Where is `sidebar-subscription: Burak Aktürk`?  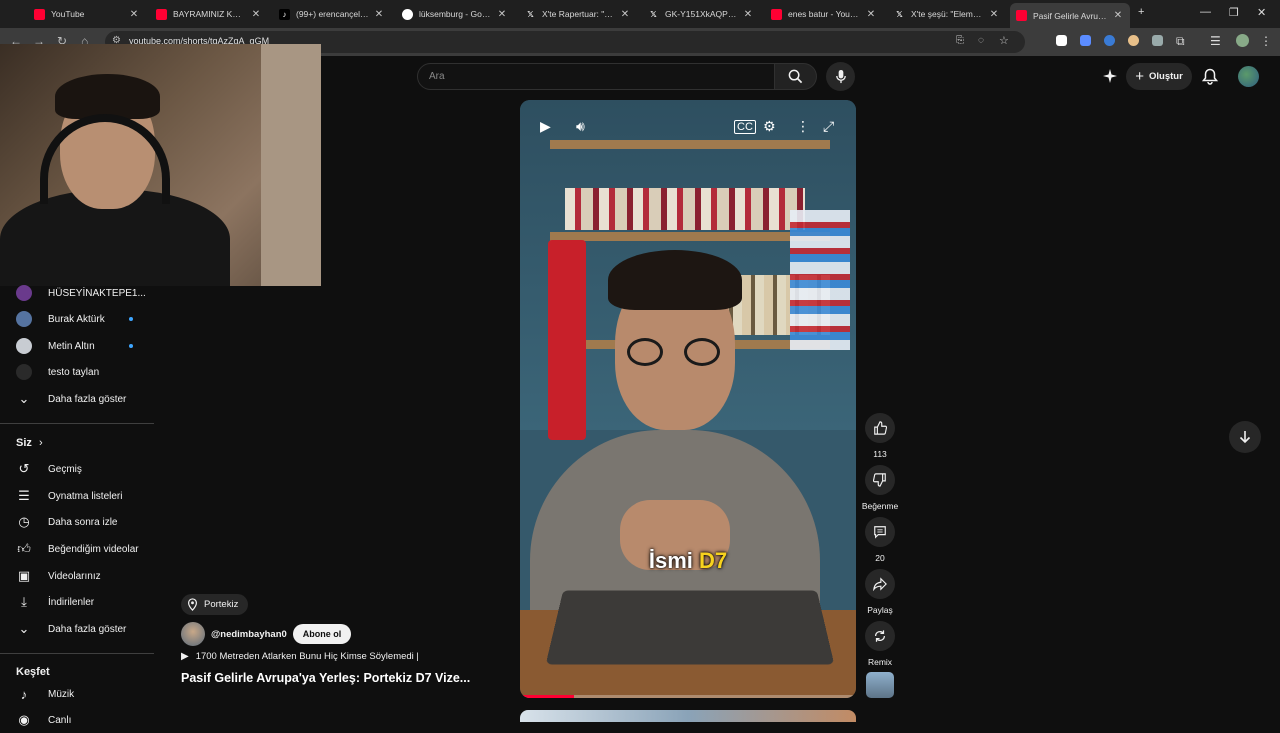 sidebar-subscription: Burak Aktürk is located at coordinates (77, 319).